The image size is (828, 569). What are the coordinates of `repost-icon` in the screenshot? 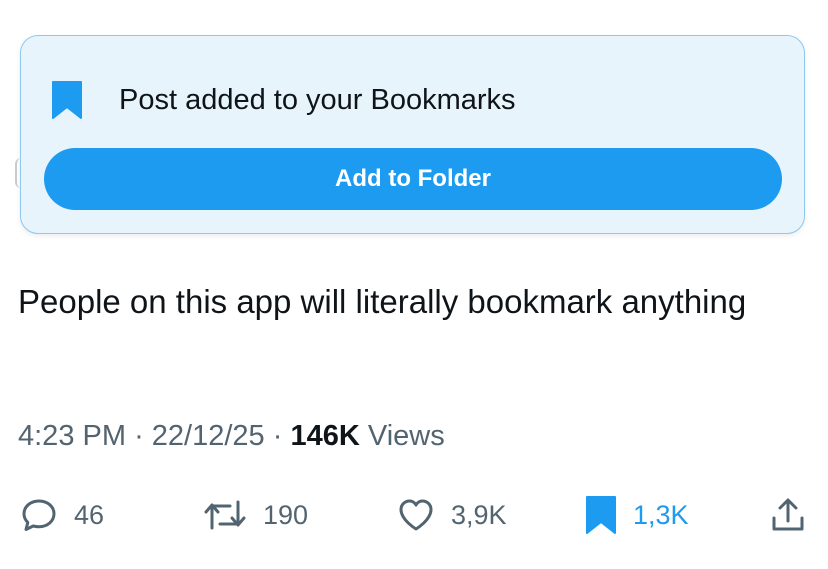 It's located at (225, 515).